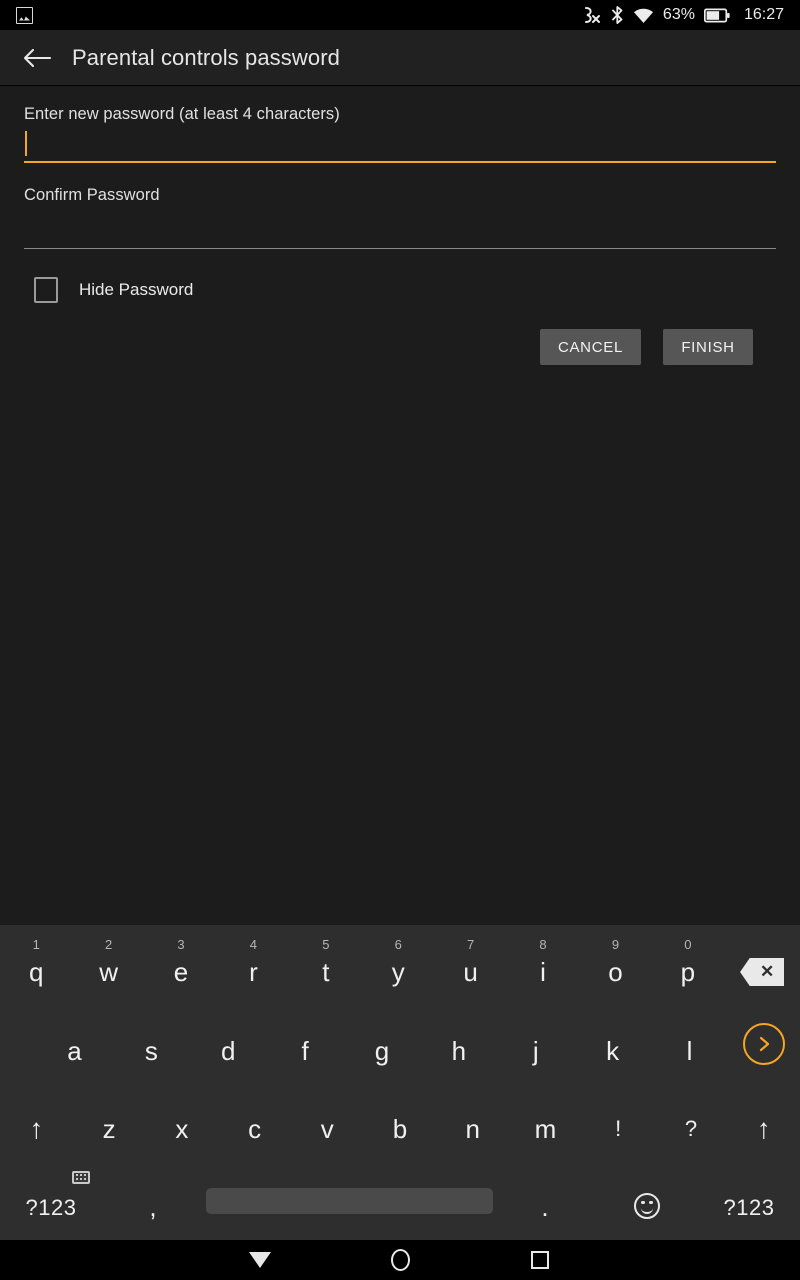  What do you see at coordinates (398, 944) in the screenshot?
I see `key-hint: 6` at bounding box center [398, 944].